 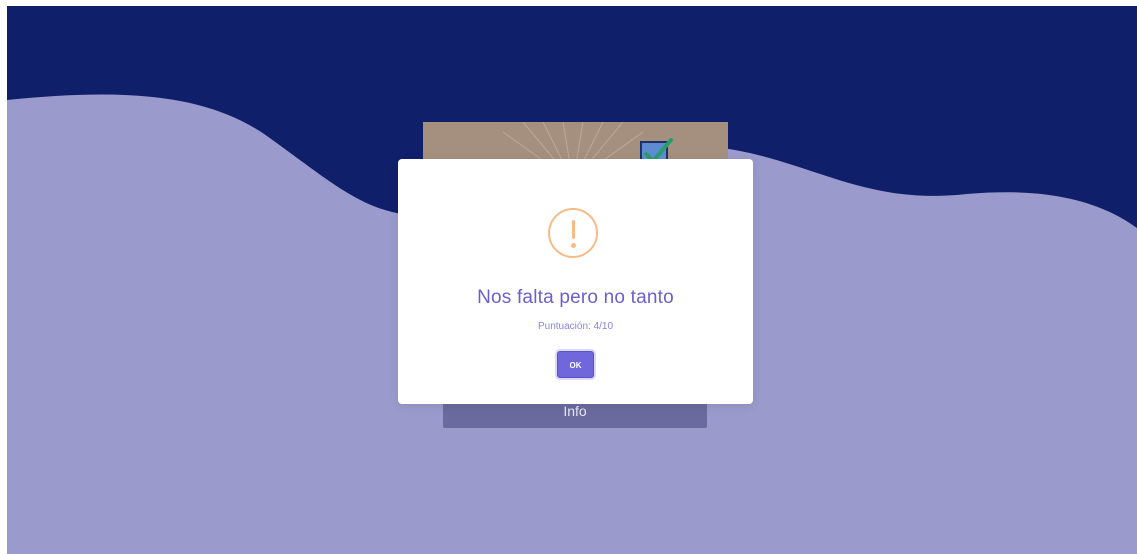 I want to click on dialog-score-text: Puntuación: 4/10, so click(x=575, y=326).